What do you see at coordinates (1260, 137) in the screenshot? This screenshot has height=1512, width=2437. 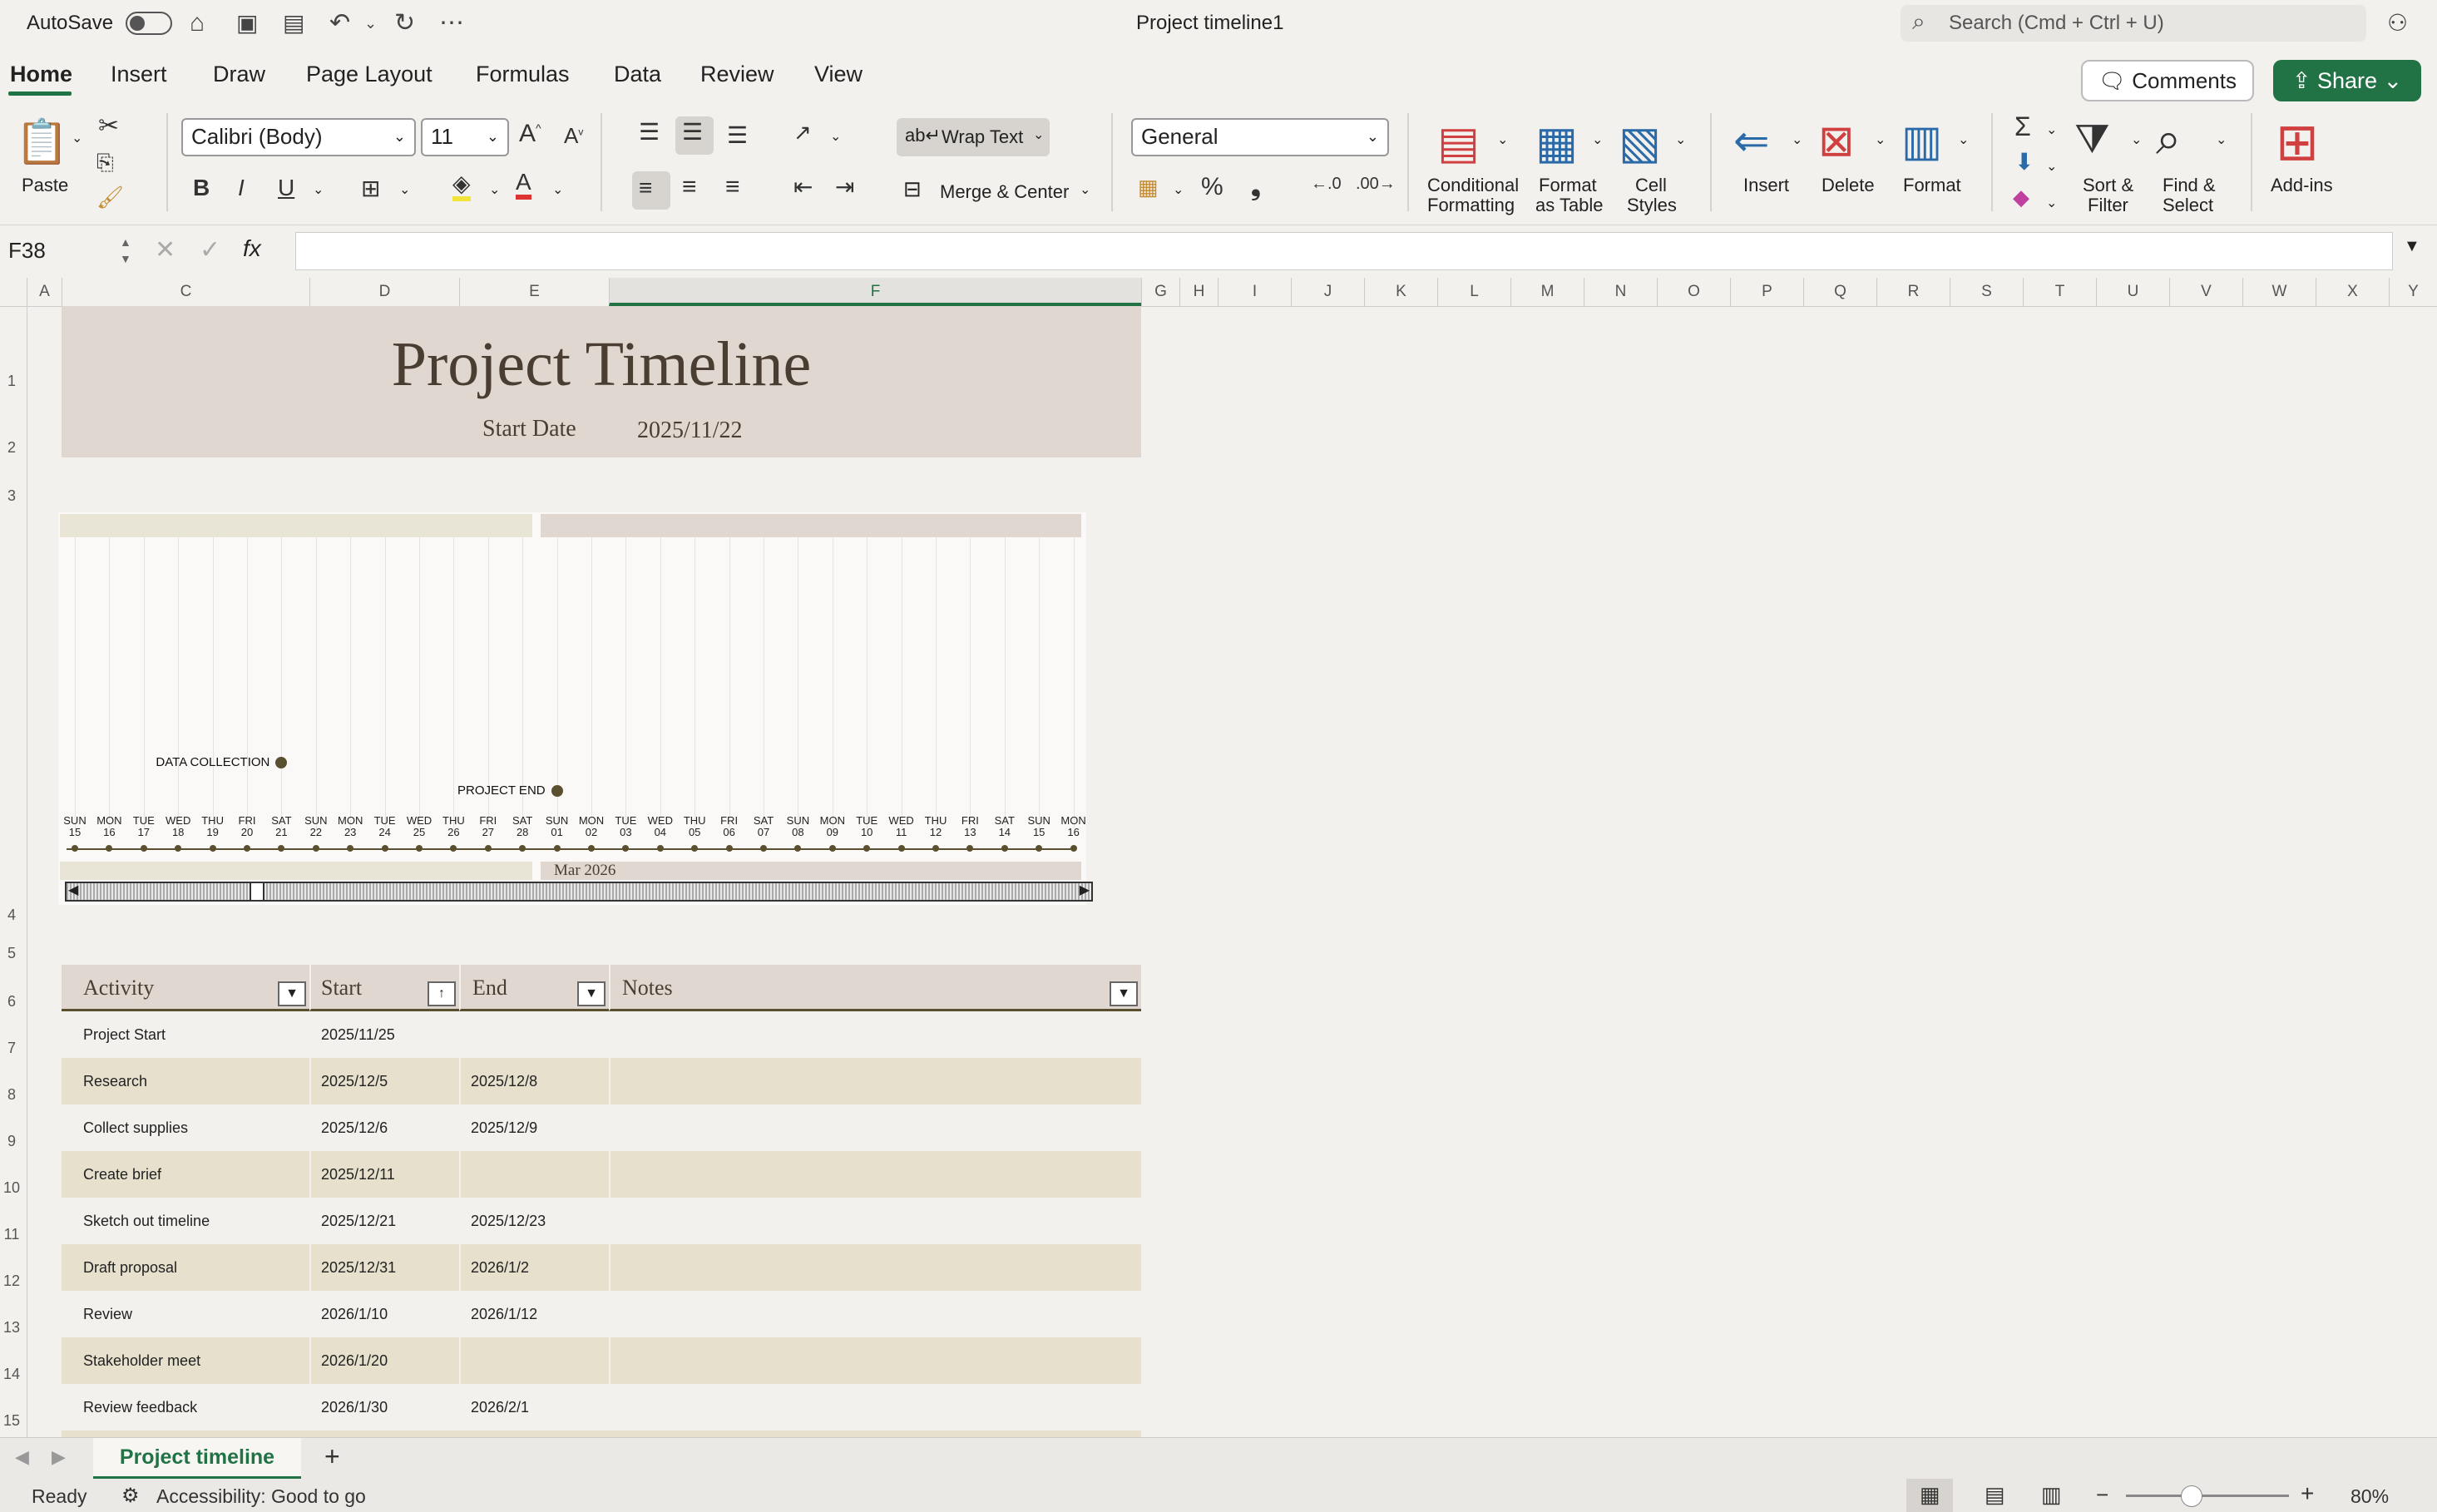 I see `number-format-select: General ⌄` at bounding box center [1260, 137].